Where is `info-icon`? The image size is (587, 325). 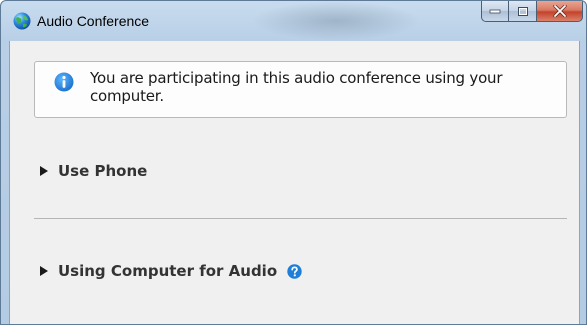 info-icon is located at coordinates (64, 82).